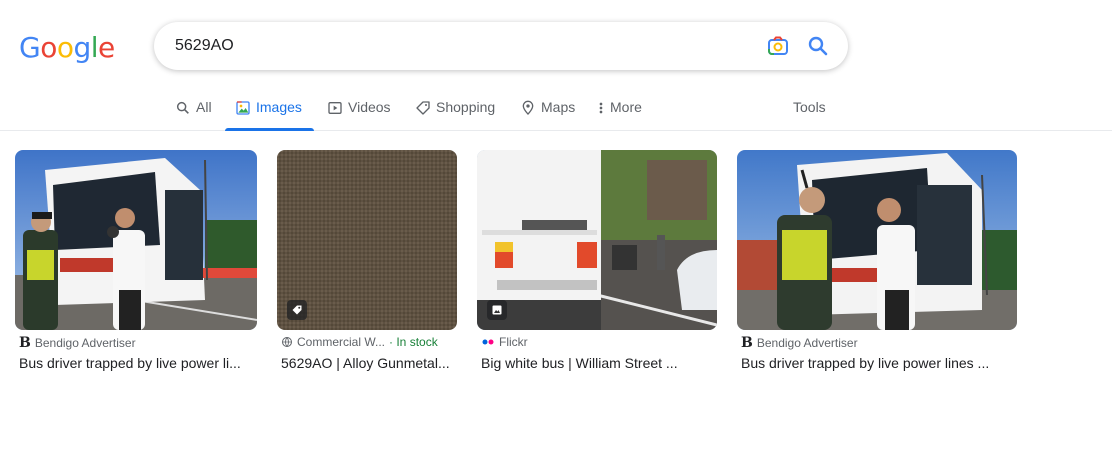 The image size is (1112, 454). Describe the element at coordinates (465, 46) in the screenshot. I see `search-input` at that location.